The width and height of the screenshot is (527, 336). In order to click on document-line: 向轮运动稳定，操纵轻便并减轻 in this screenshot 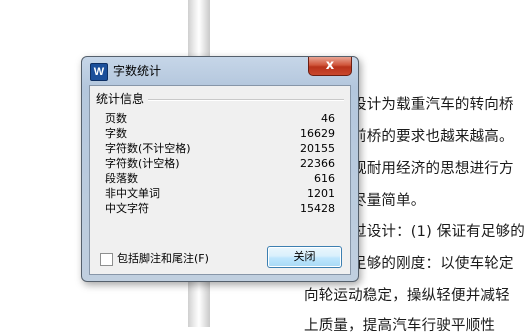, I will do `click(407, 296)`.